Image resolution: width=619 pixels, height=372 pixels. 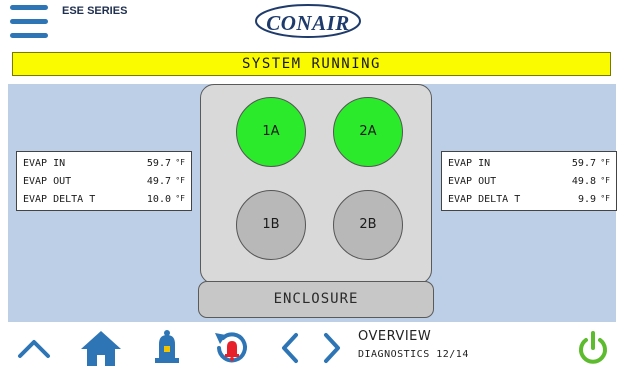 I want to click on top-bar: ESE SERIES CONAIR, so click(x=309, y=22).